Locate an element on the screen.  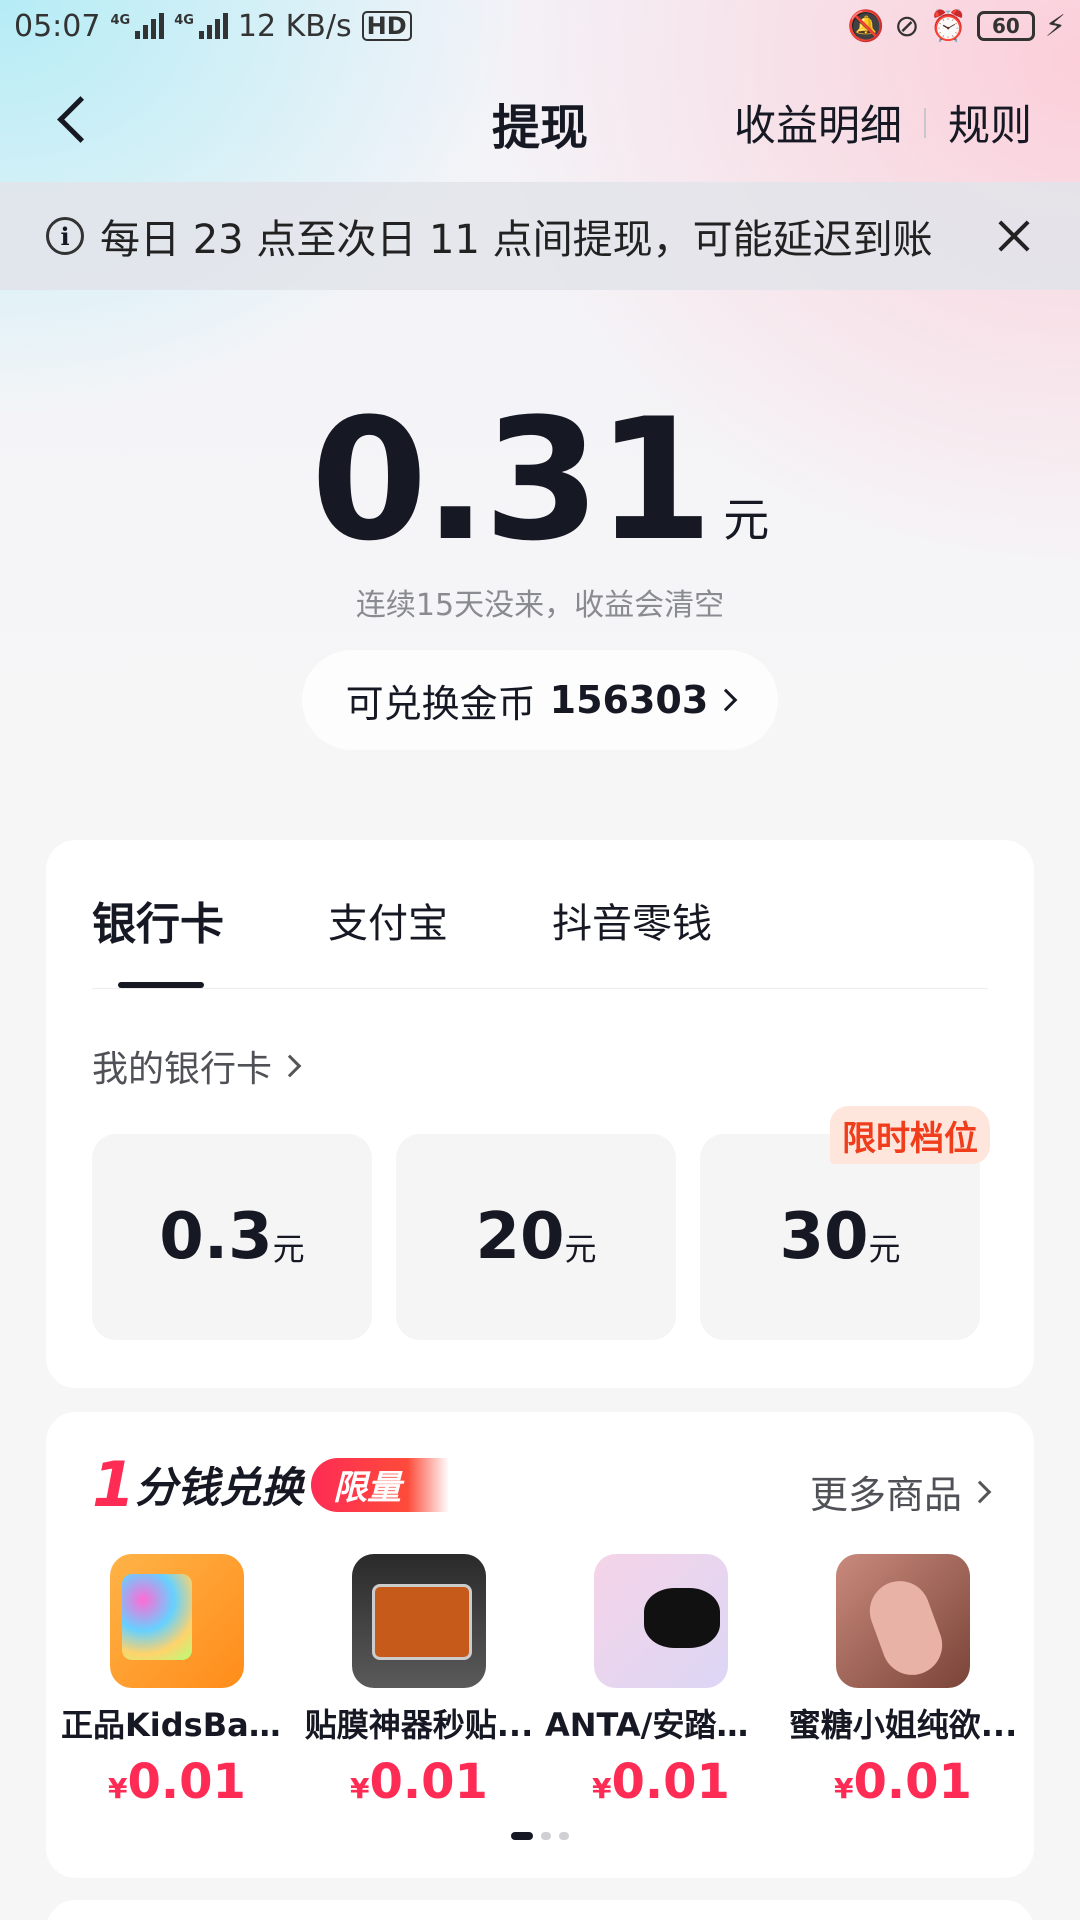
my-bank-card-link: 我的银行卡 is located at coordinates (197, 1066).